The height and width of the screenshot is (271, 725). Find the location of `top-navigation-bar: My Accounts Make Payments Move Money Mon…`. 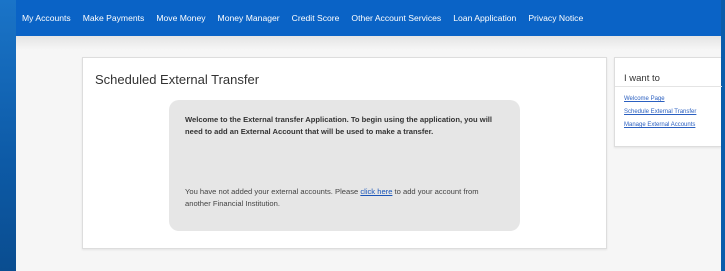

top-navigation-bar: My Accounts Make Payments Move Money Mon… is located at coordinates (368, 18).